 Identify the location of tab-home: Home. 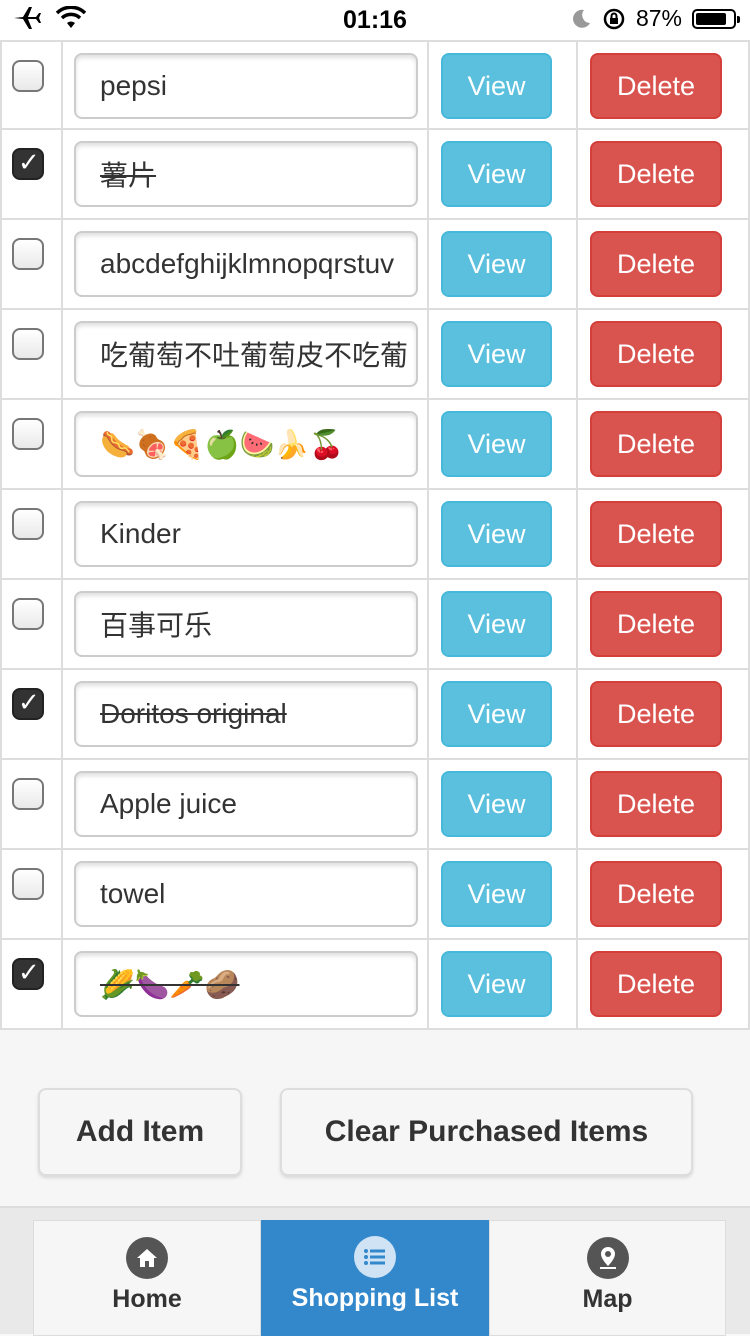
(147, 1278).